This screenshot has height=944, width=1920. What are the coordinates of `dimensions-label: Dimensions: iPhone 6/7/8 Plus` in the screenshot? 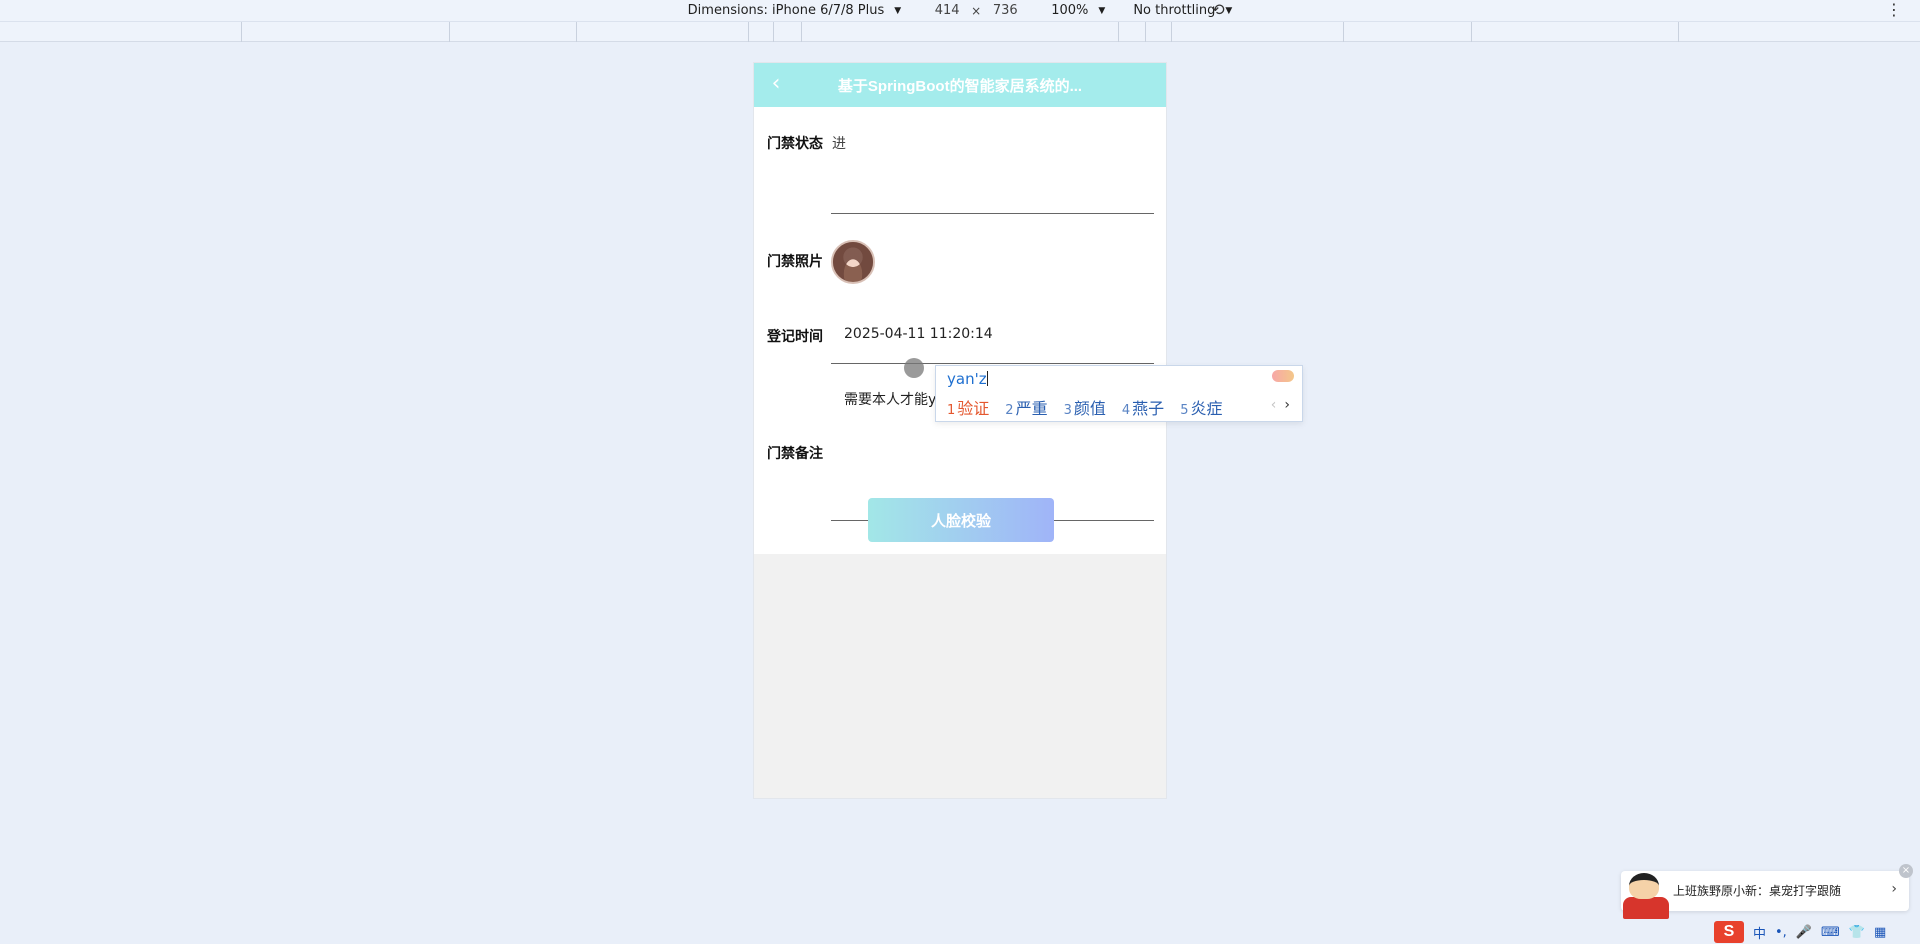 It's located at (786, 10).